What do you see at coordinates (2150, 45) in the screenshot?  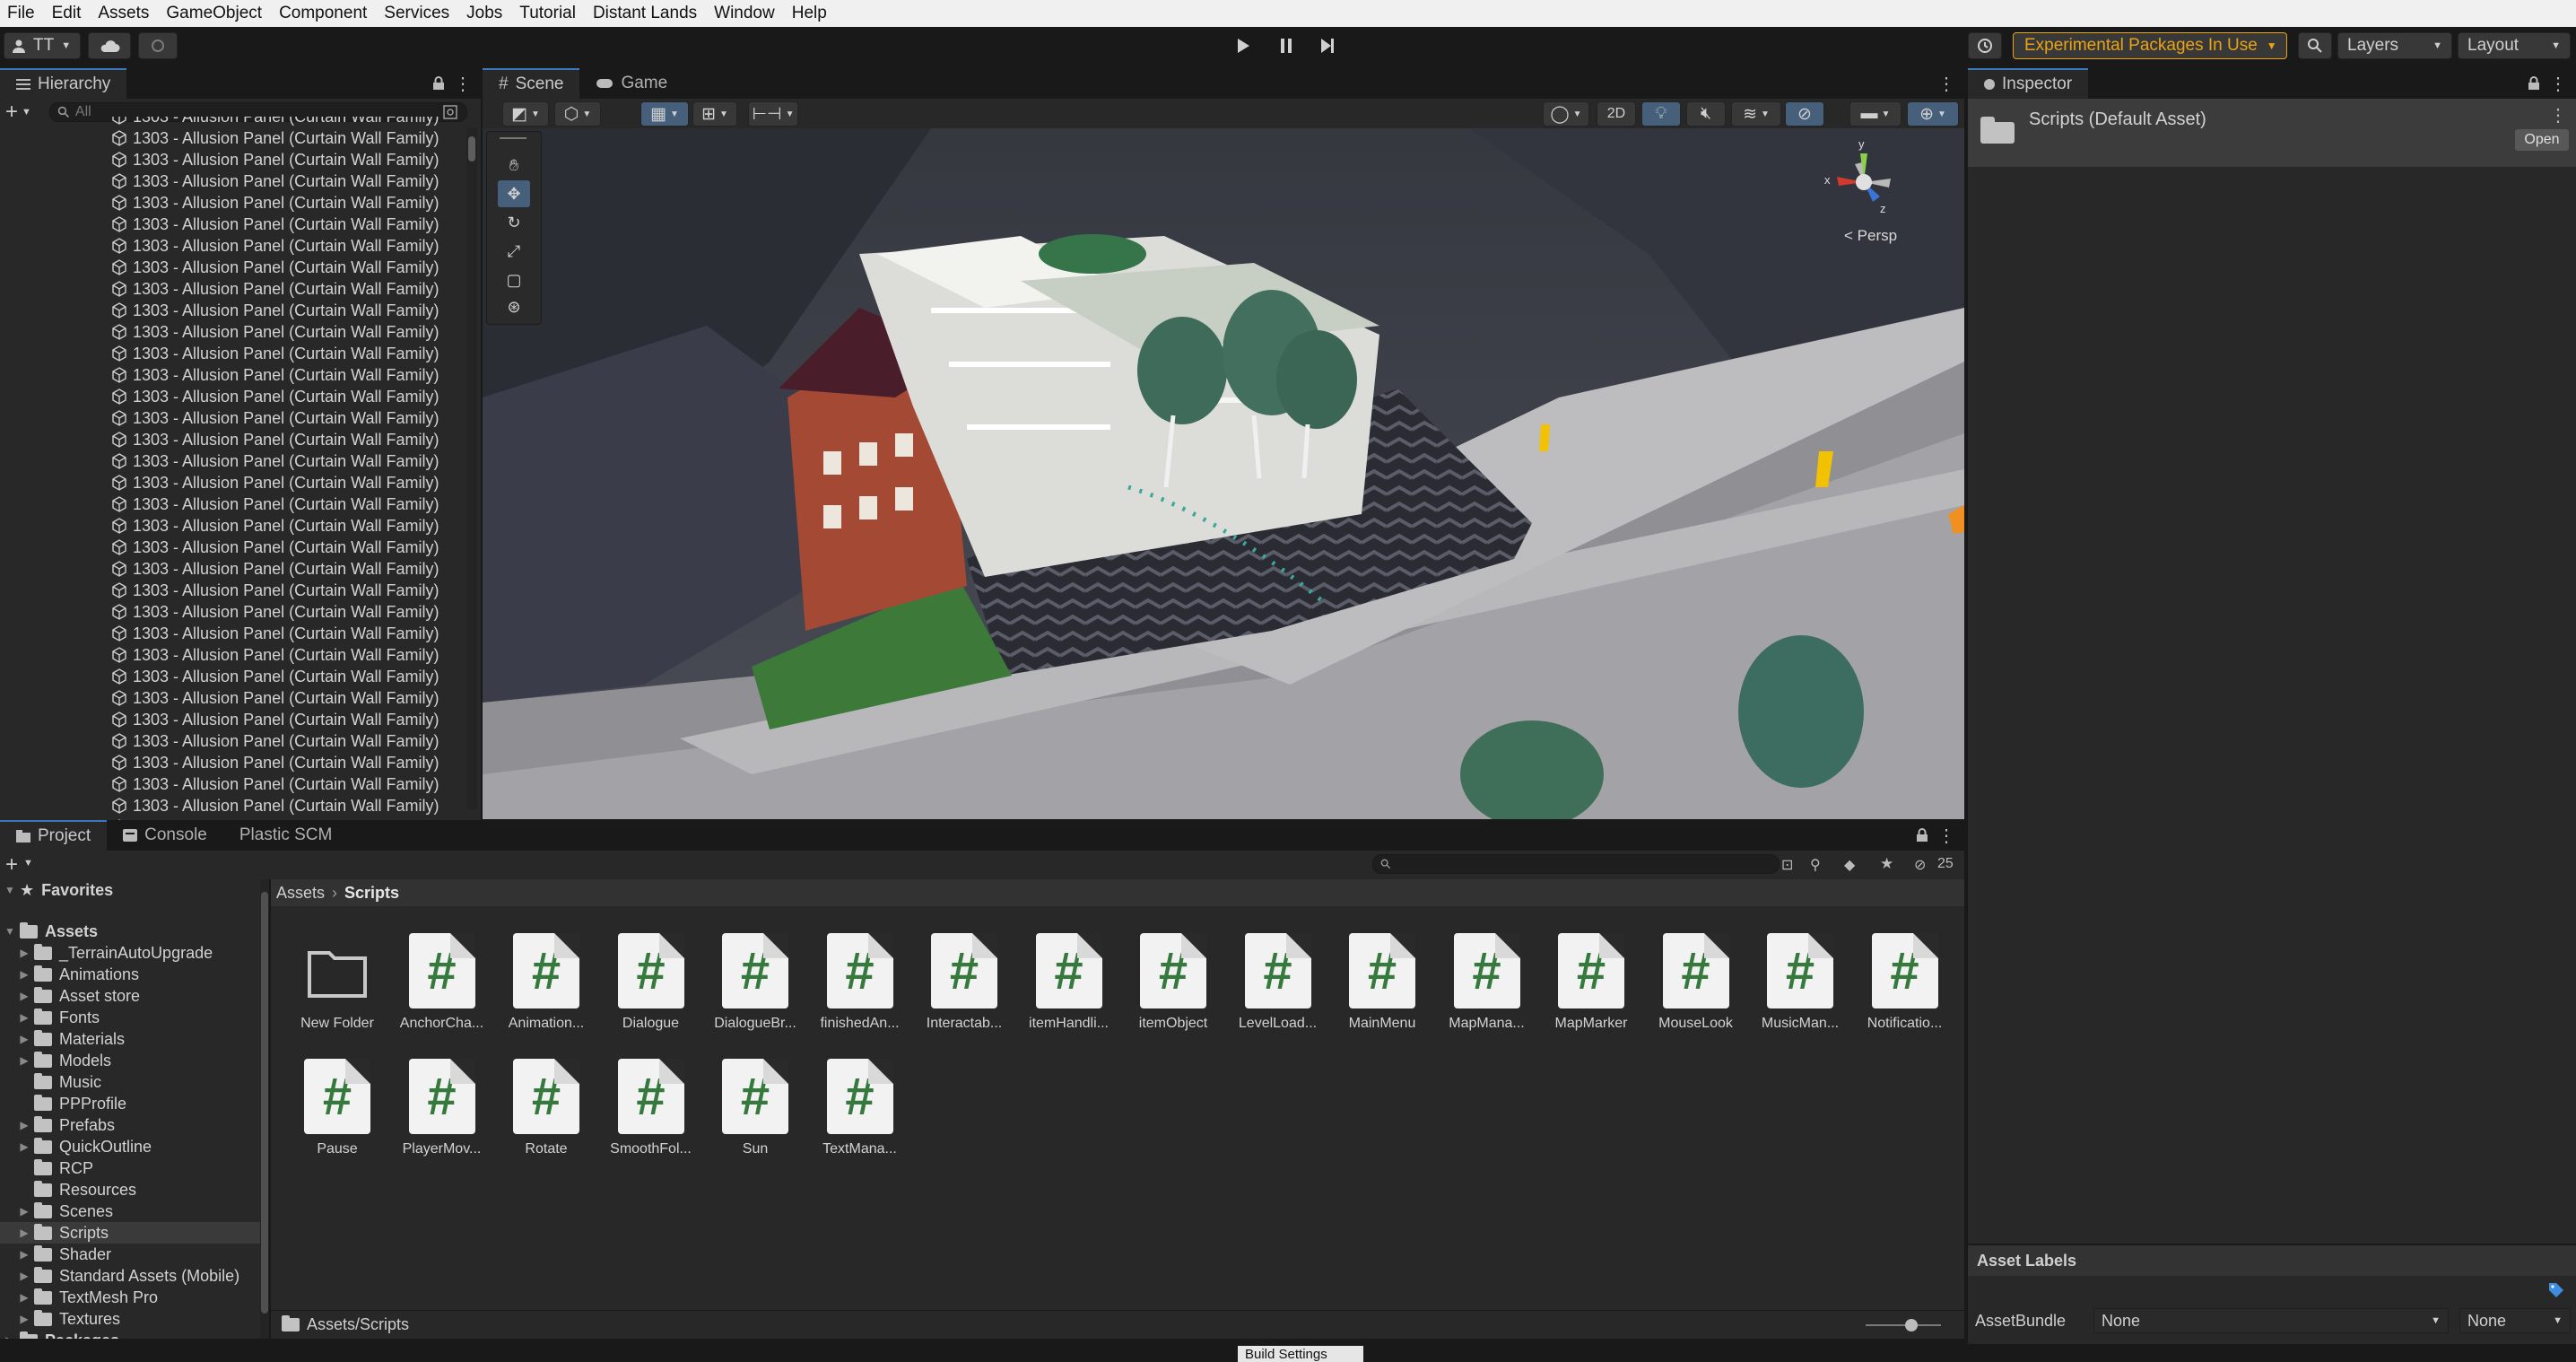 I see `experimental-packages-button: Experimental Packages In Use ▼` at bounding box center [2150, 45].